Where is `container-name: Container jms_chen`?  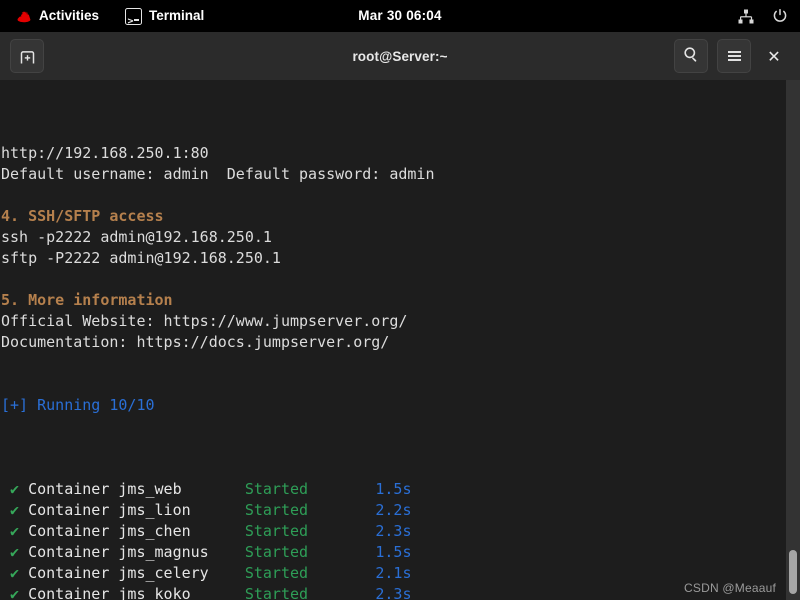
container-name: Container jms_chen is located at coordinates (109, 531).